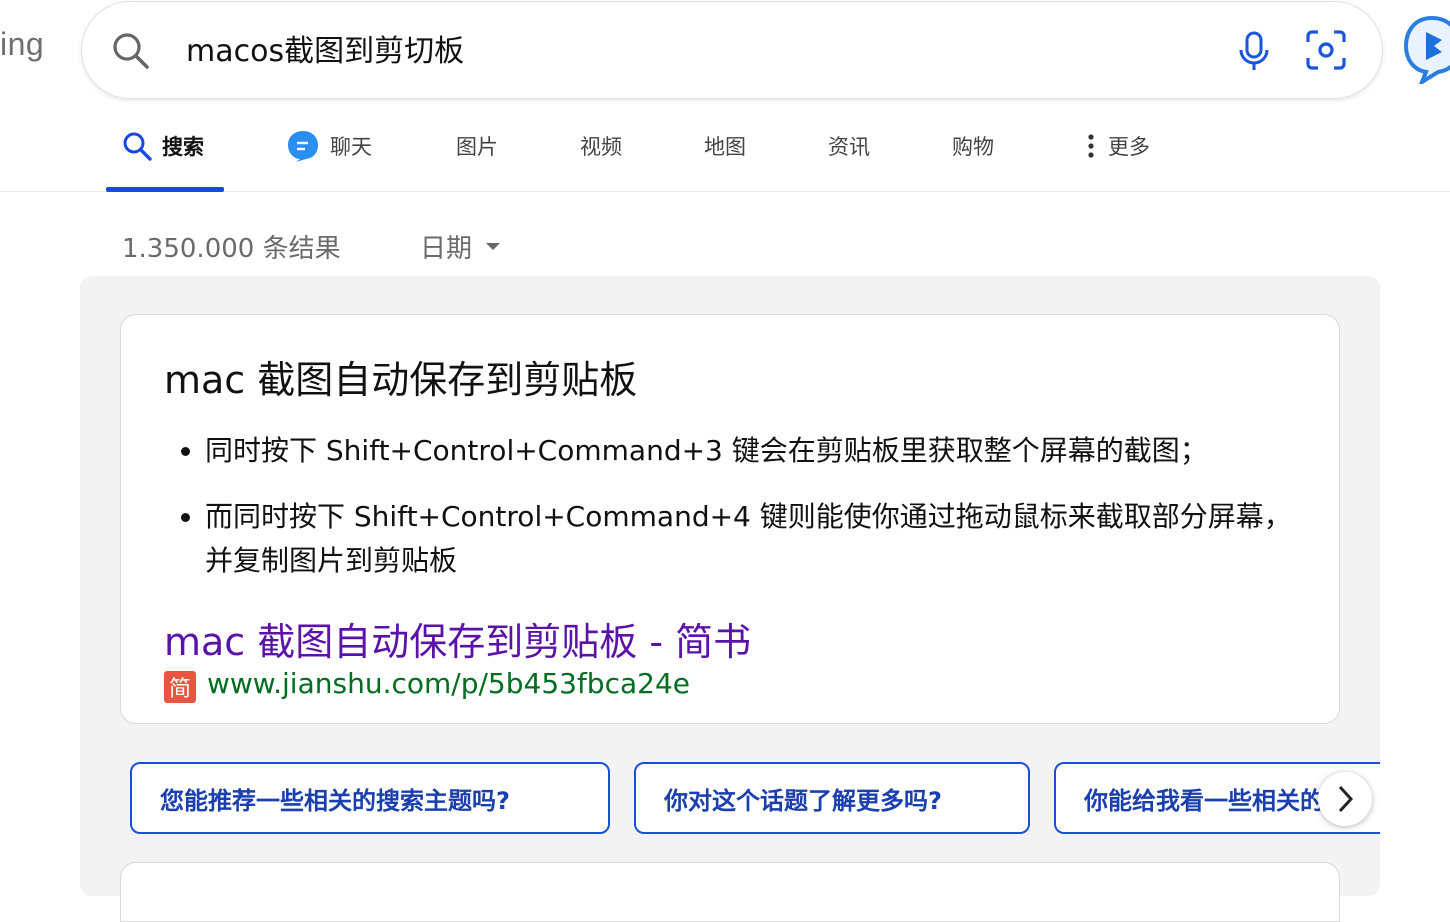  I want to click on search-box, so click(732, 50).